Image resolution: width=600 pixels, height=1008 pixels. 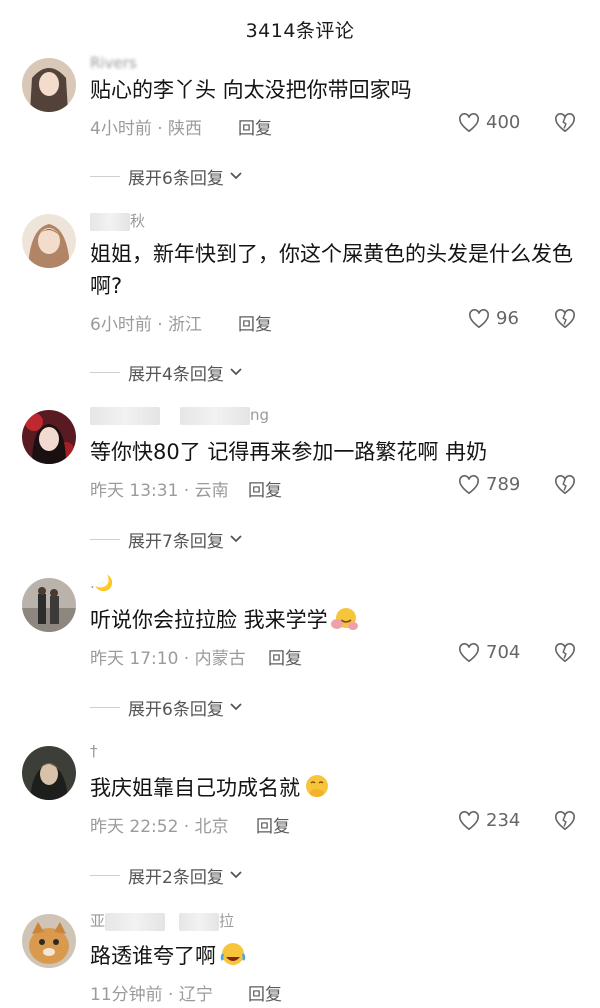 I want to click on timestamp-location: 昨天 13:31 · 云南, so click(x=159, y=491).